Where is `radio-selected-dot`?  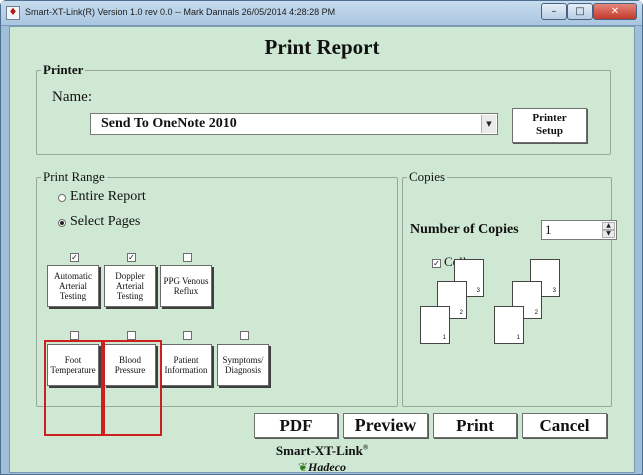 radio-selected-dot is located at coordinates (62, 223).